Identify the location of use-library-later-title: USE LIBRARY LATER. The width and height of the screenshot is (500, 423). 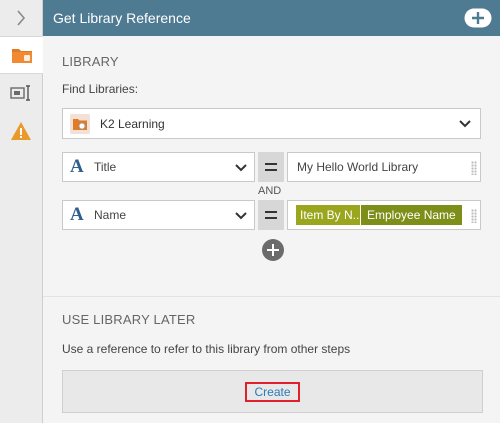
(129, 319).